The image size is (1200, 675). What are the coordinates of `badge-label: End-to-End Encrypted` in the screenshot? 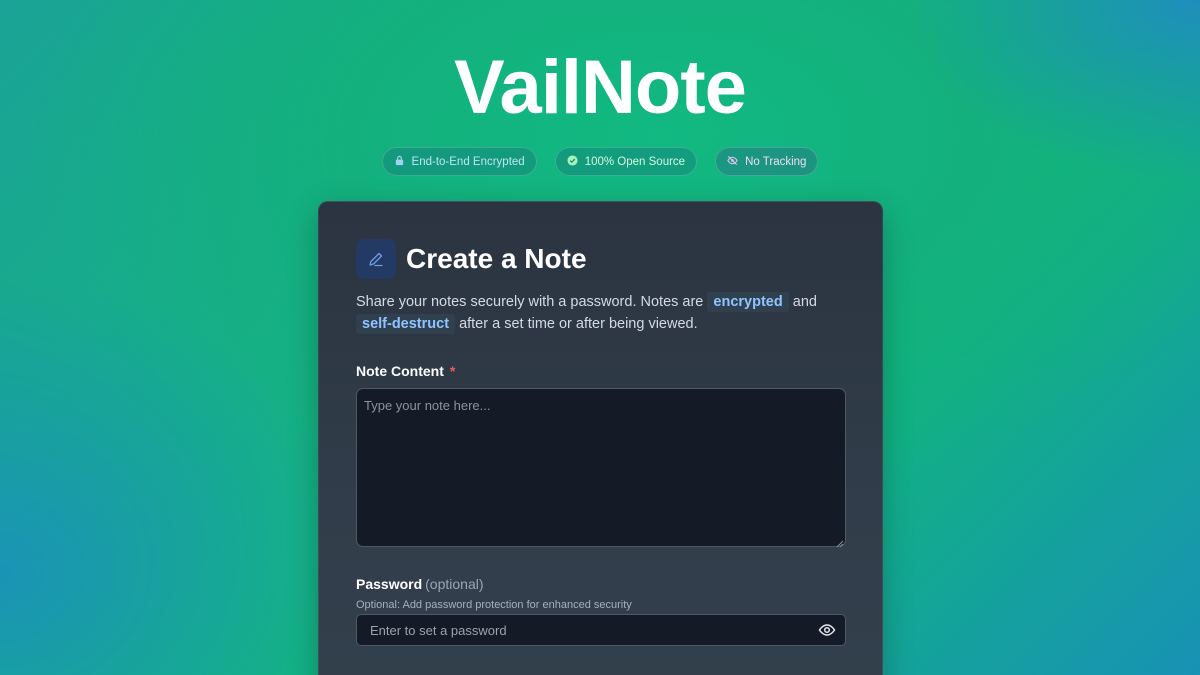 It's located at (468, 161).